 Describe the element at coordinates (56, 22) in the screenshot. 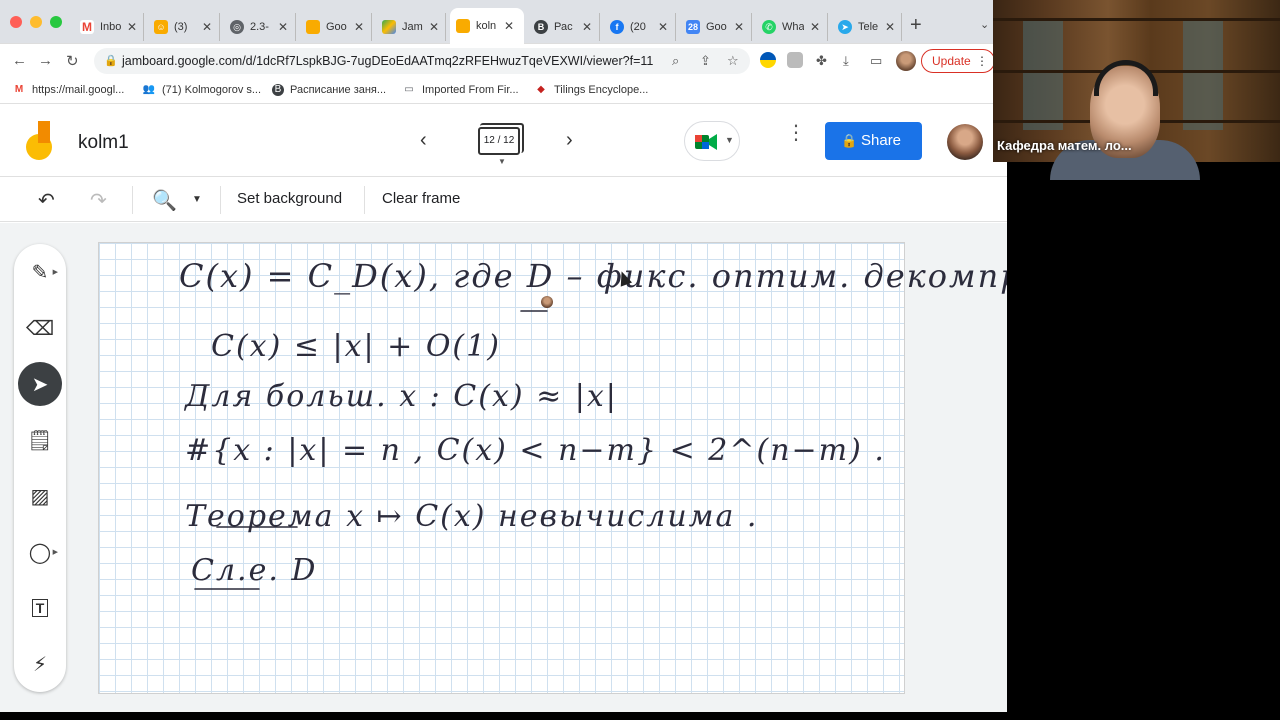

I see `window-maximize-button` at that location.